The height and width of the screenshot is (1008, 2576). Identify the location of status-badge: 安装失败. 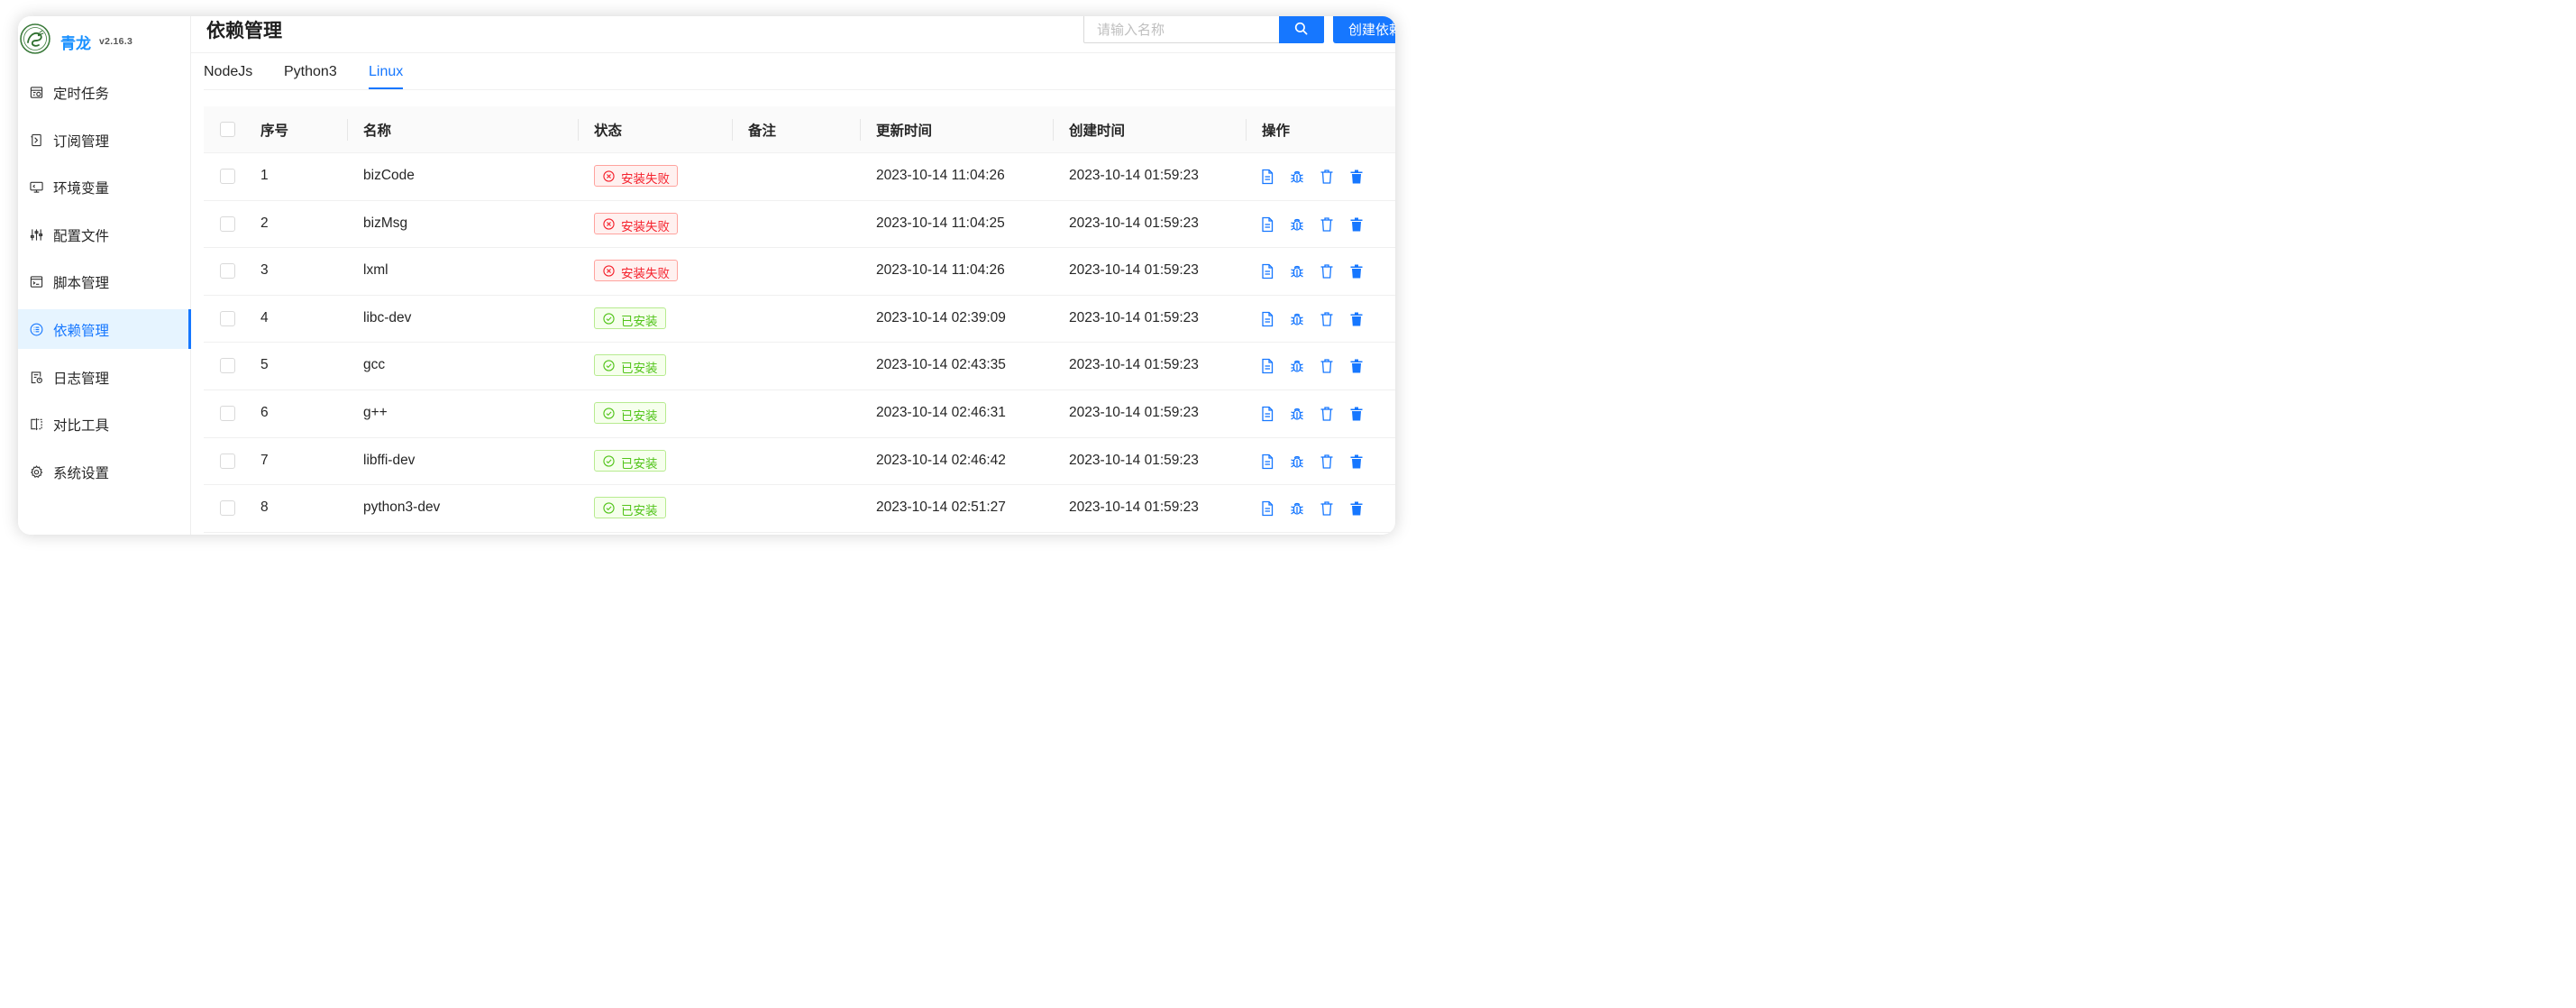
(636, 176).